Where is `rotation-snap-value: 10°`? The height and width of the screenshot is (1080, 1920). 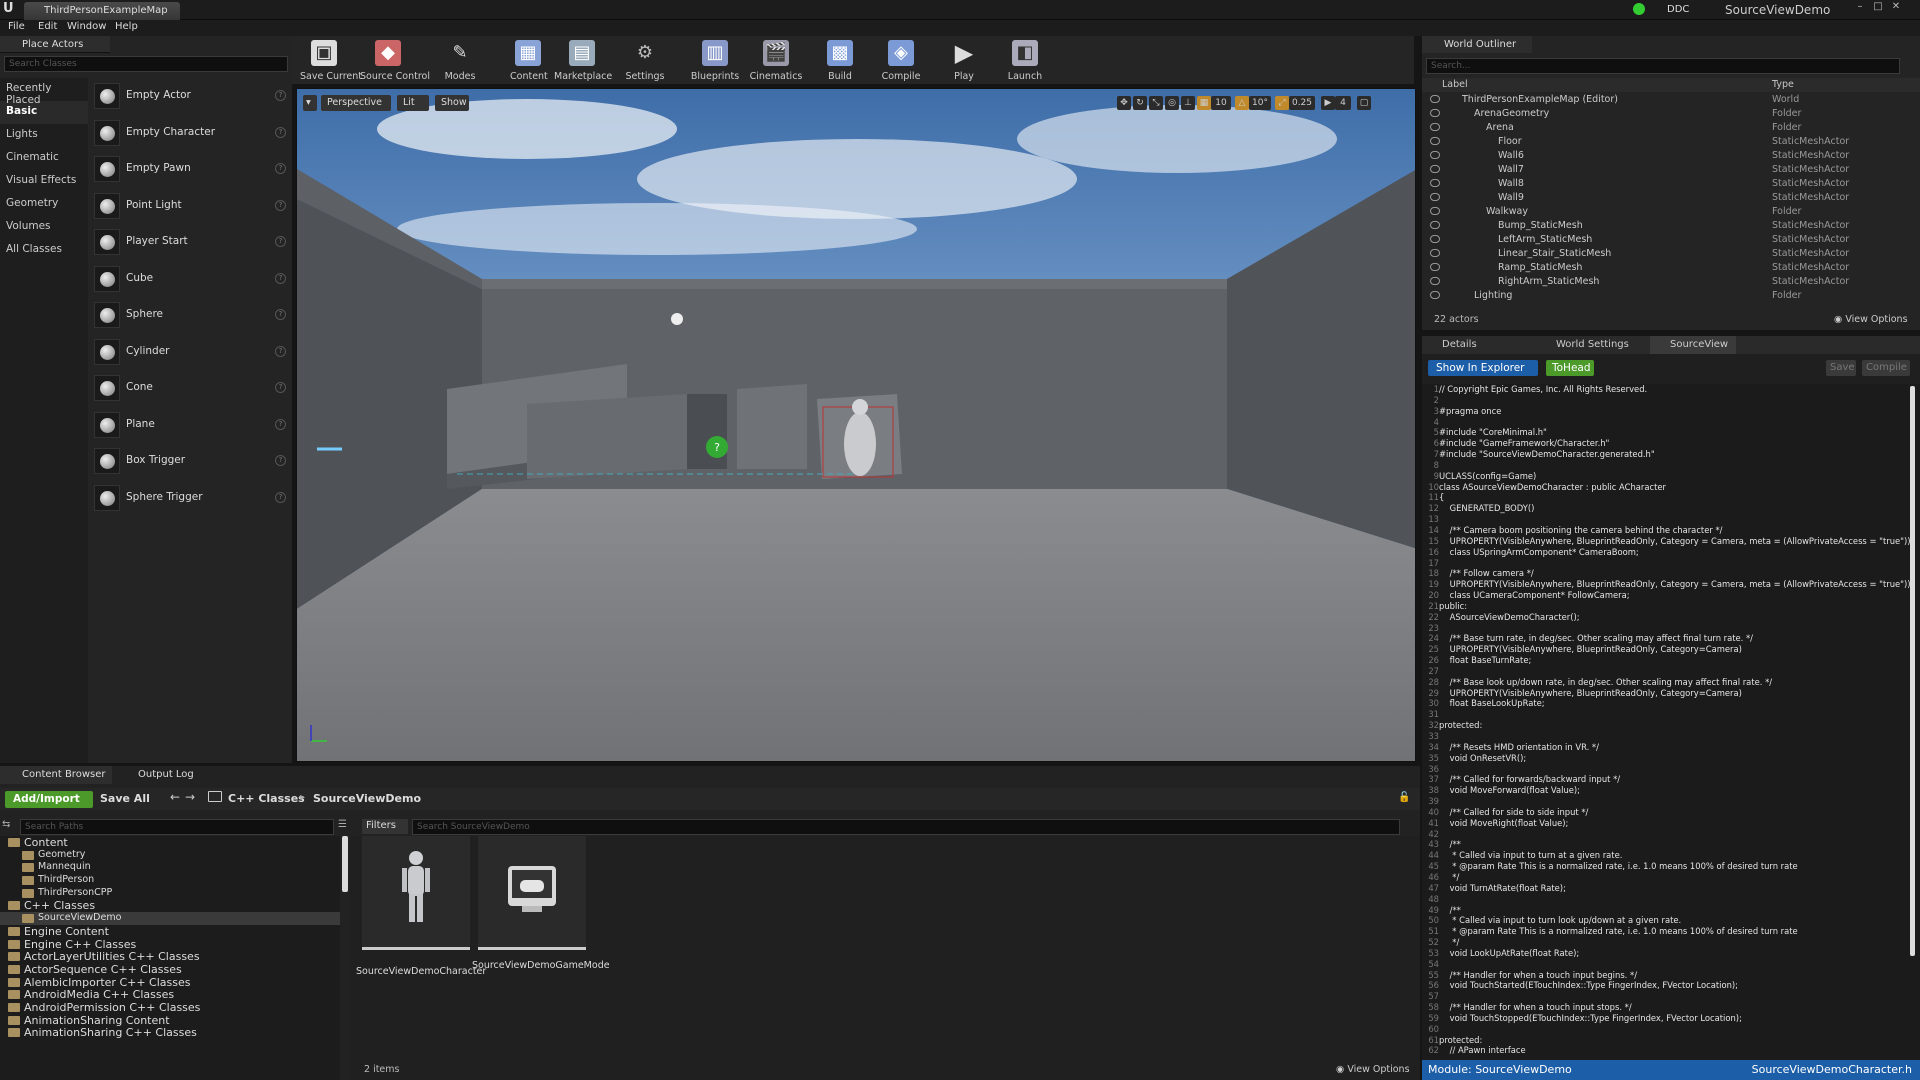 rotation-snap-value: 10° is located at coordinates (1260, 103).